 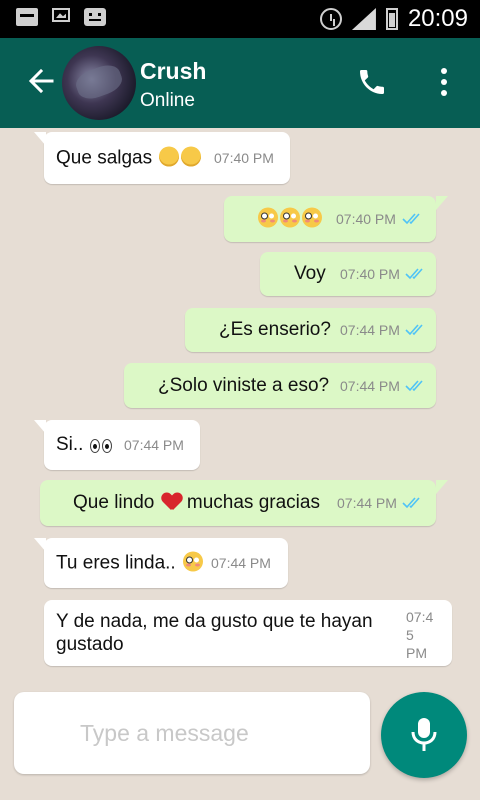 I want to click on outgoing-message: Voy 07:40 PM, so click(x=348, y=274).